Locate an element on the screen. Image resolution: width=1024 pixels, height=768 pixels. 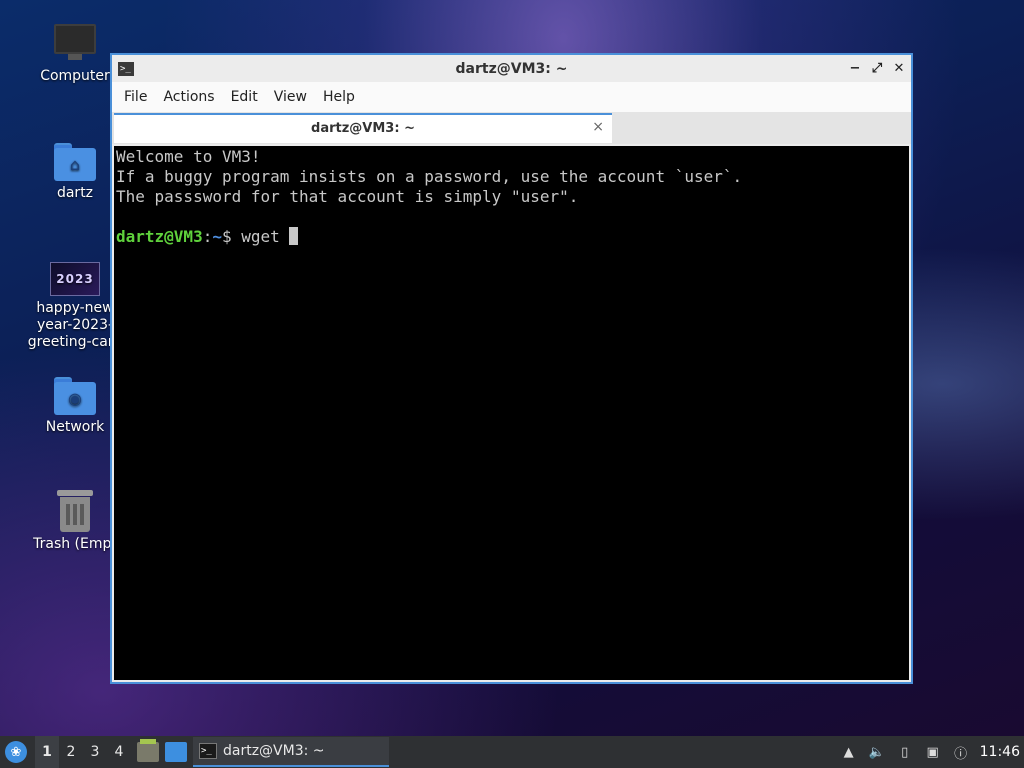
network-icon: ▣ is located at coordinates (933, 752).